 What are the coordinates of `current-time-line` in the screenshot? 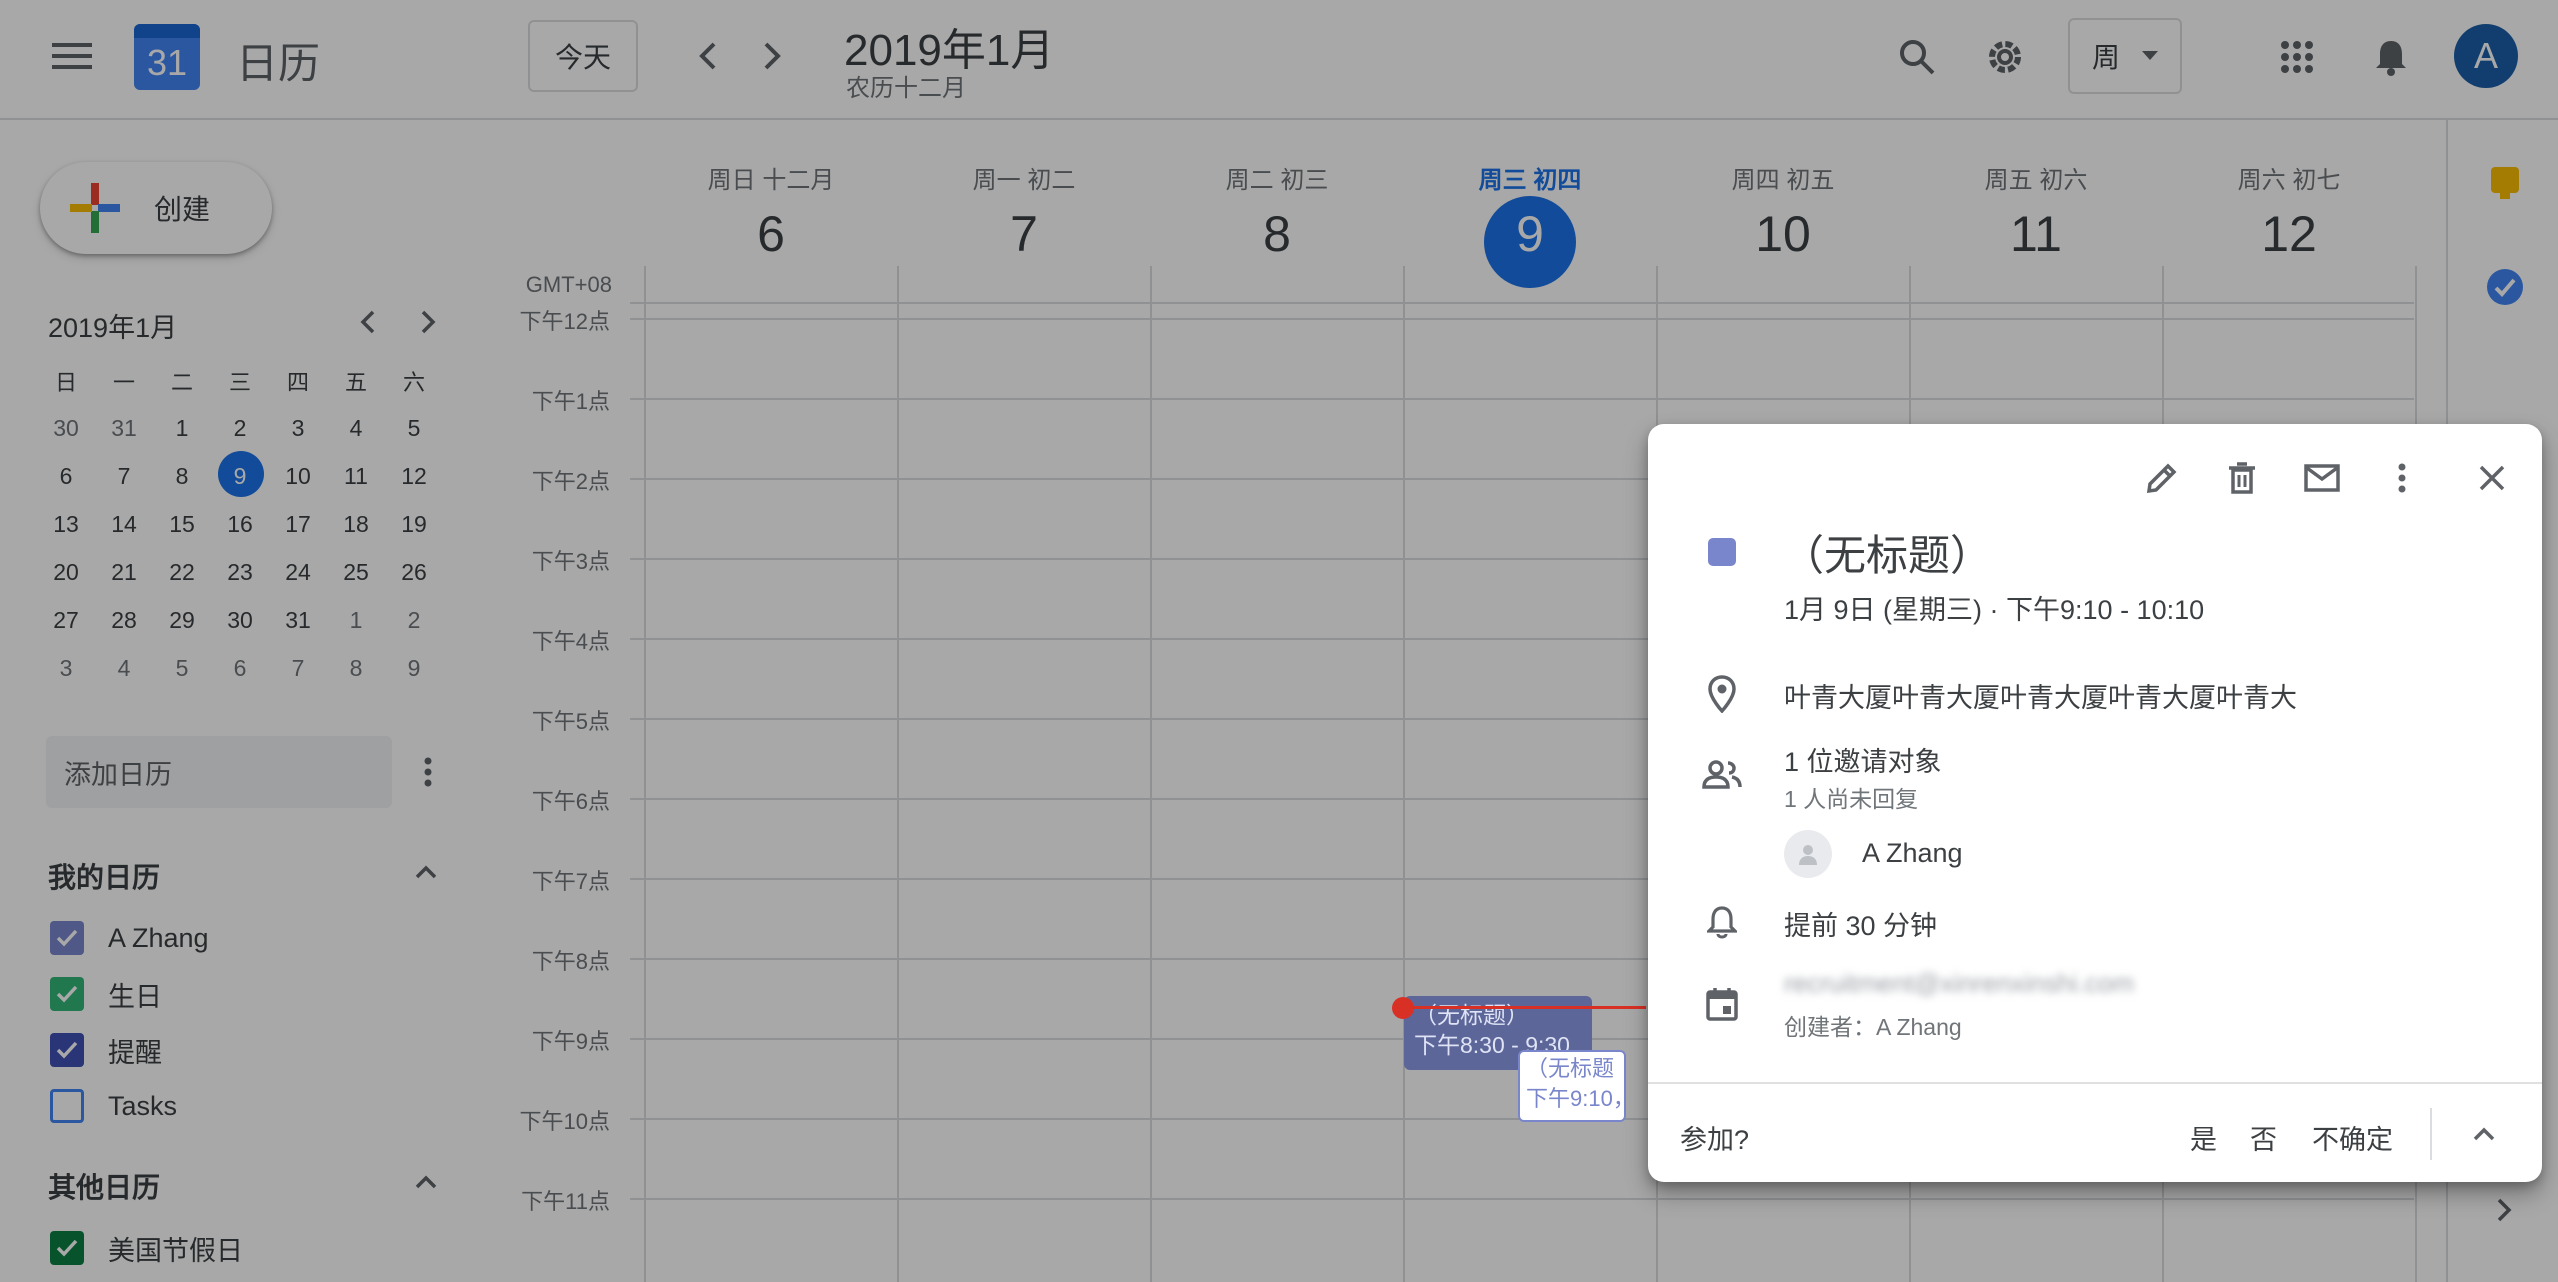 It's located at (1525, 1007).